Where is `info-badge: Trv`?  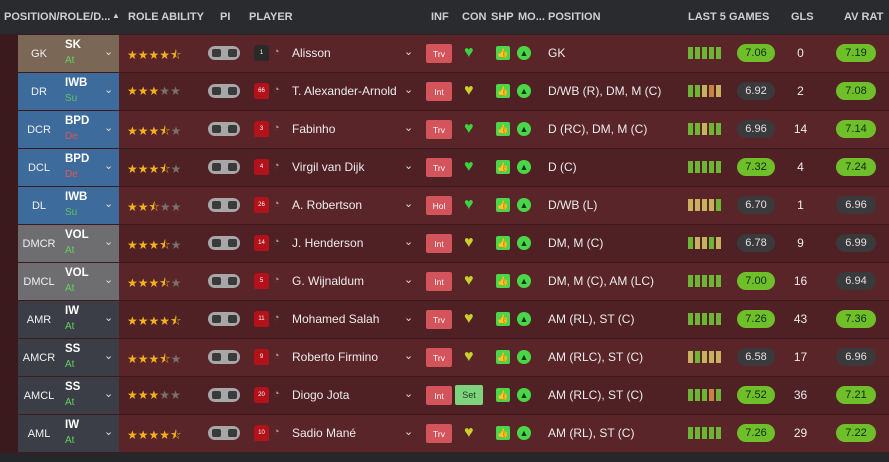
info-badge: Trv is located at coordinates (439, 319).